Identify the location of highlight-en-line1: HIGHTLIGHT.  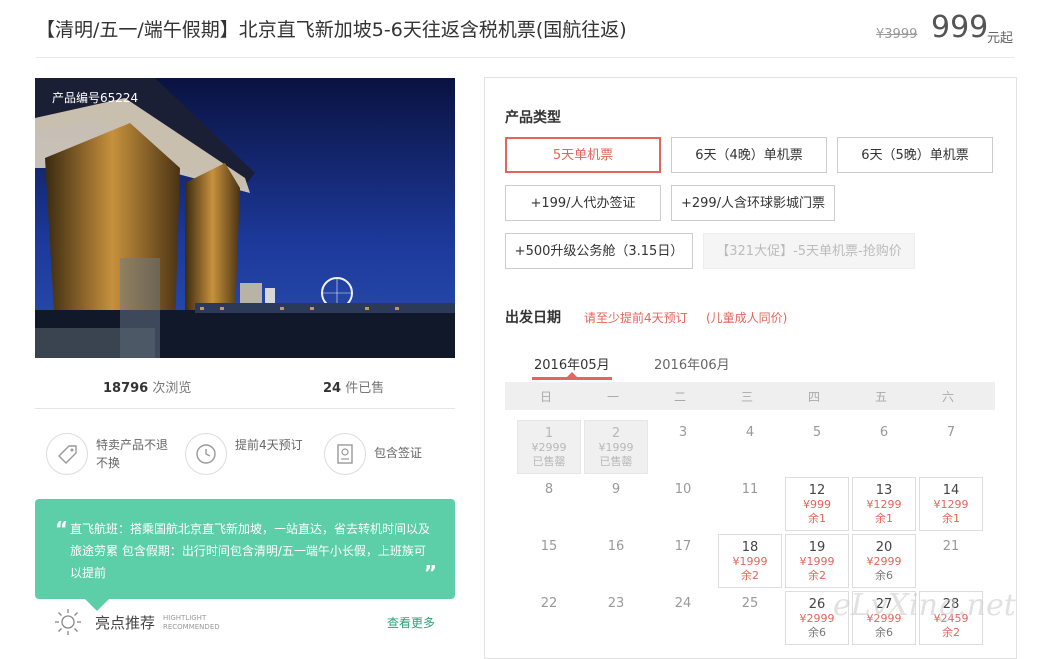
(185, 618).